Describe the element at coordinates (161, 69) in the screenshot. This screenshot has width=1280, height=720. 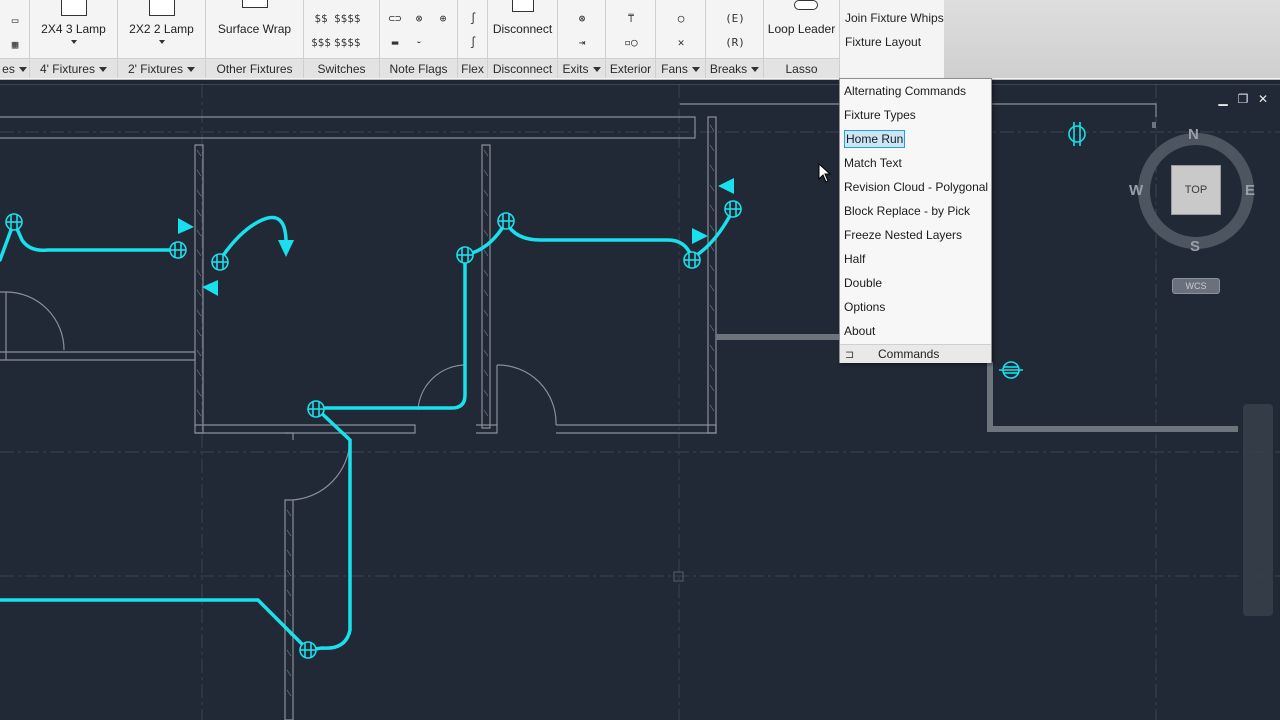
I see `panel-label: 2' Fixtures` at that location.